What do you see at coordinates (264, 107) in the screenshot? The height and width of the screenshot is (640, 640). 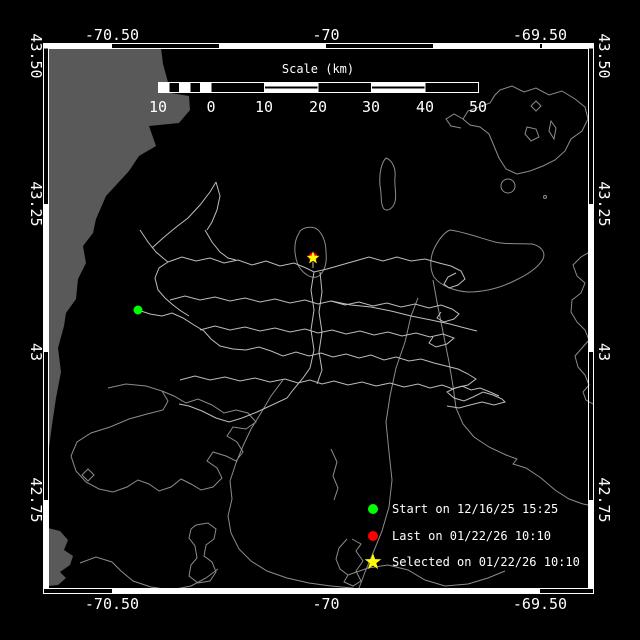 I see `scale-tick-2: 10` at bounding box center [264, 107].